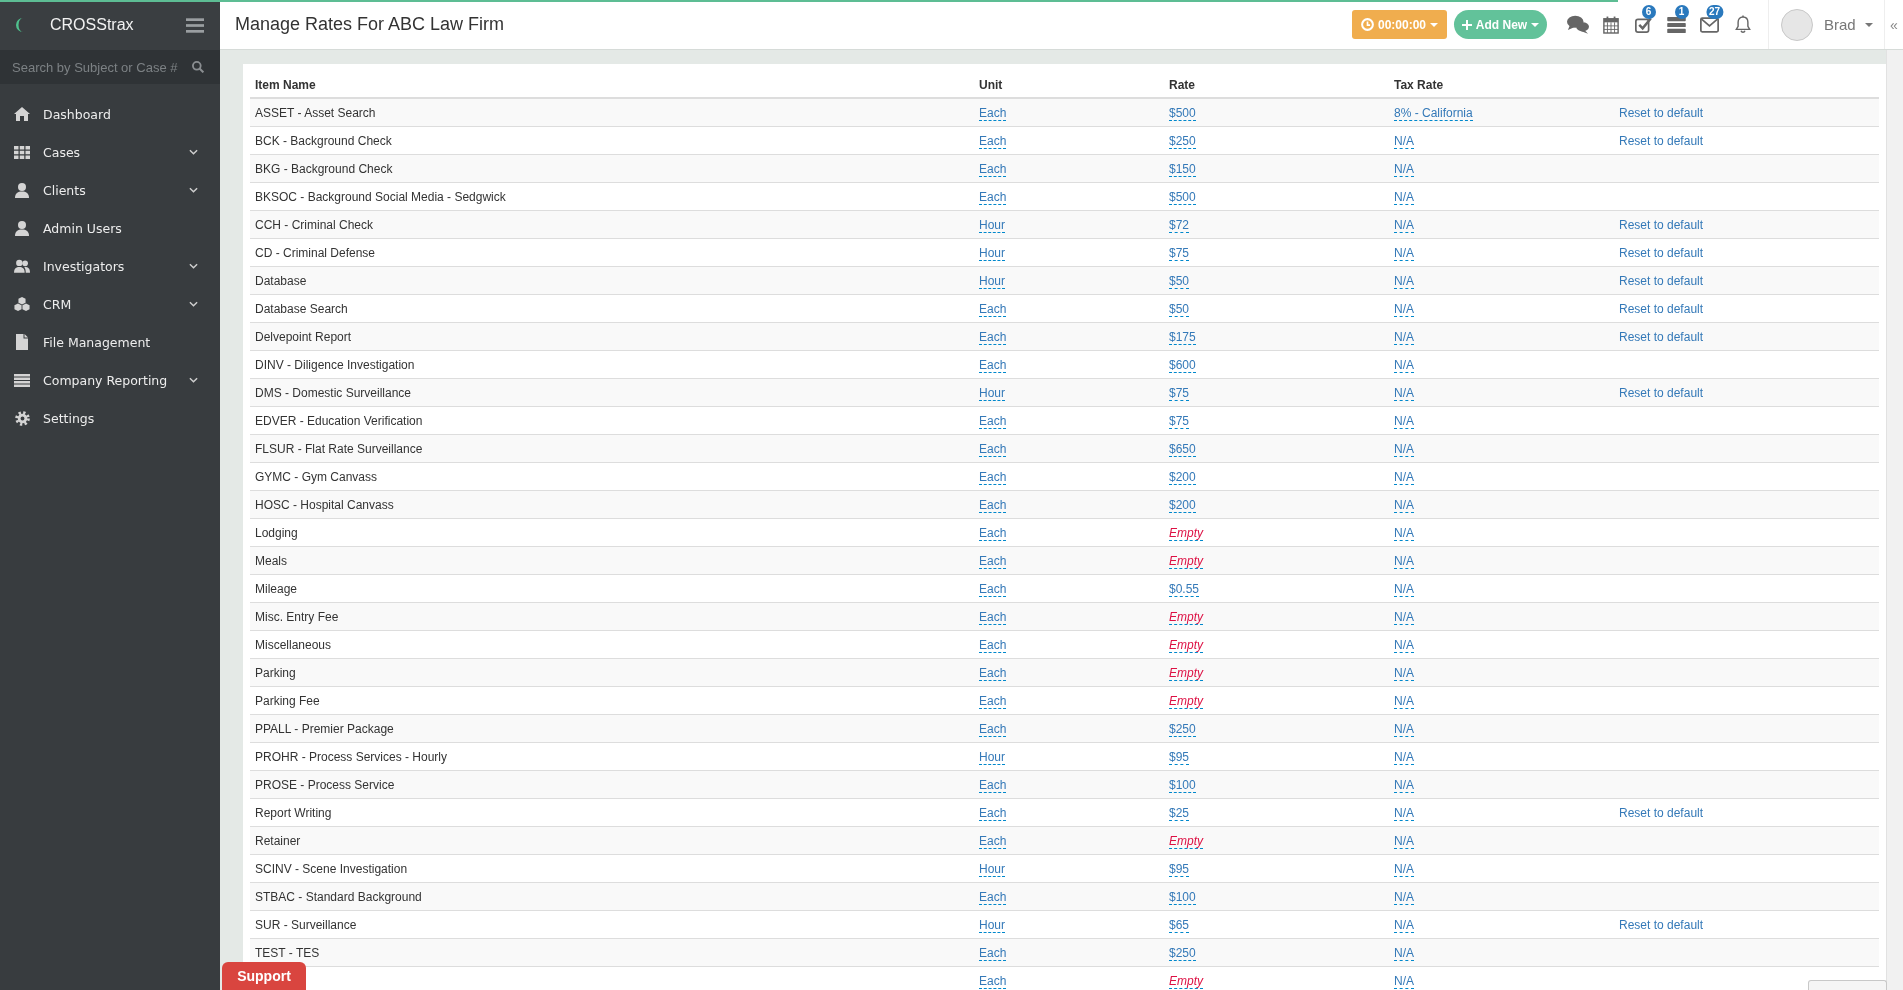 The height and width of the screenshot is (990, 1903). I want to click on sidebar-item: Company Reporting, so click(110, 380).